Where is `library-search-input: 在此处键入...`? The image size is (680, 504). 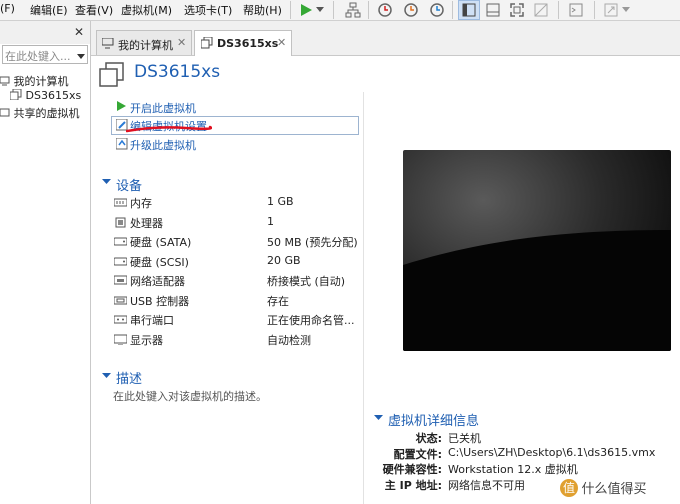
library-search-input: 在此处键入... is located at coordinates (45, 54).